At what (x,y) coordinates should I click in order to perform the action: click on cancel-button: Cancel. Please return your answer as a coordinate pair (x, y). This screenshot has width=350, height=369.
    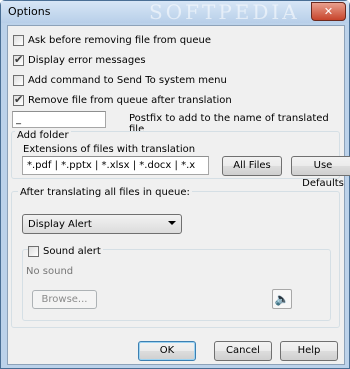
    Looking at the image, I should click on (243, 351).